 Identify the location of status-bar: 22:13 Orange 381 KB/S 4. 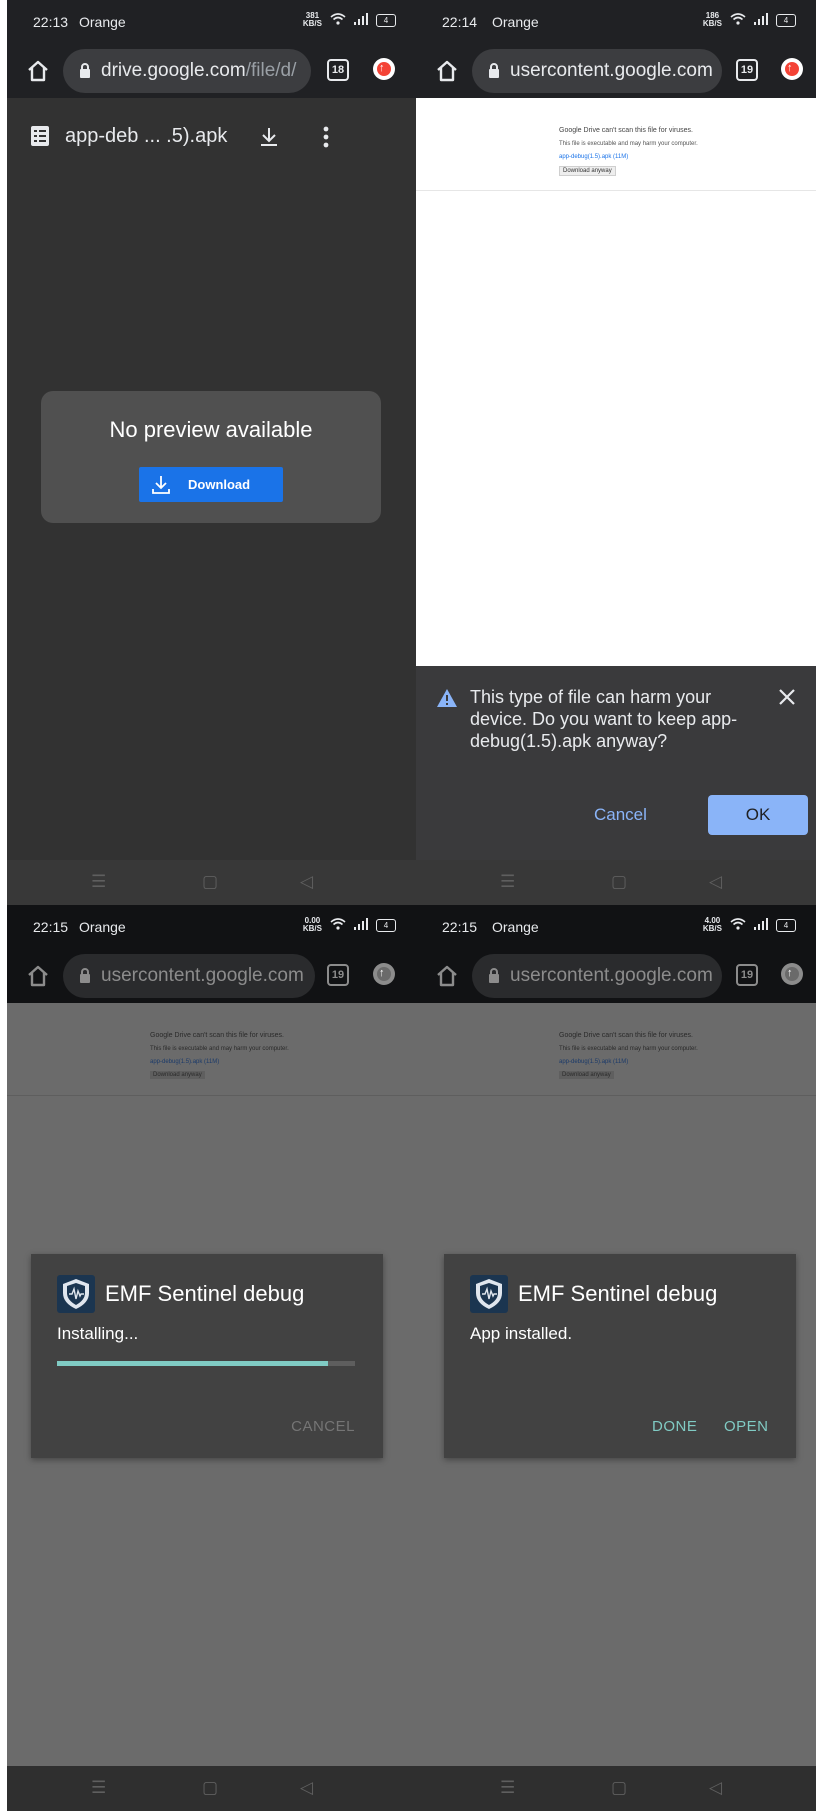
(211, 22).